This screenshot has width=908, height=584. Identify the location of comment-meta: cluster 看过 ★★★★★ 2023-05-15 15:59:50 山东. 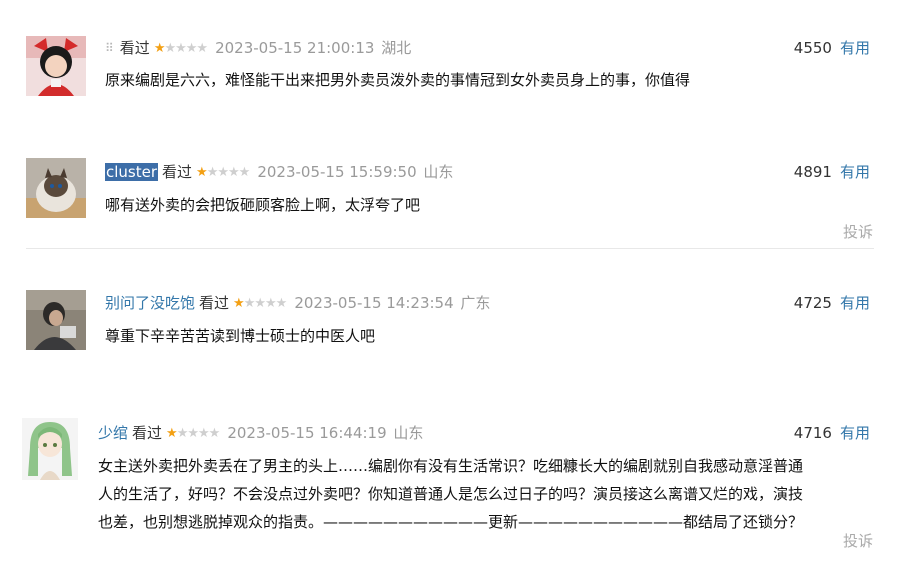
(279, 172).